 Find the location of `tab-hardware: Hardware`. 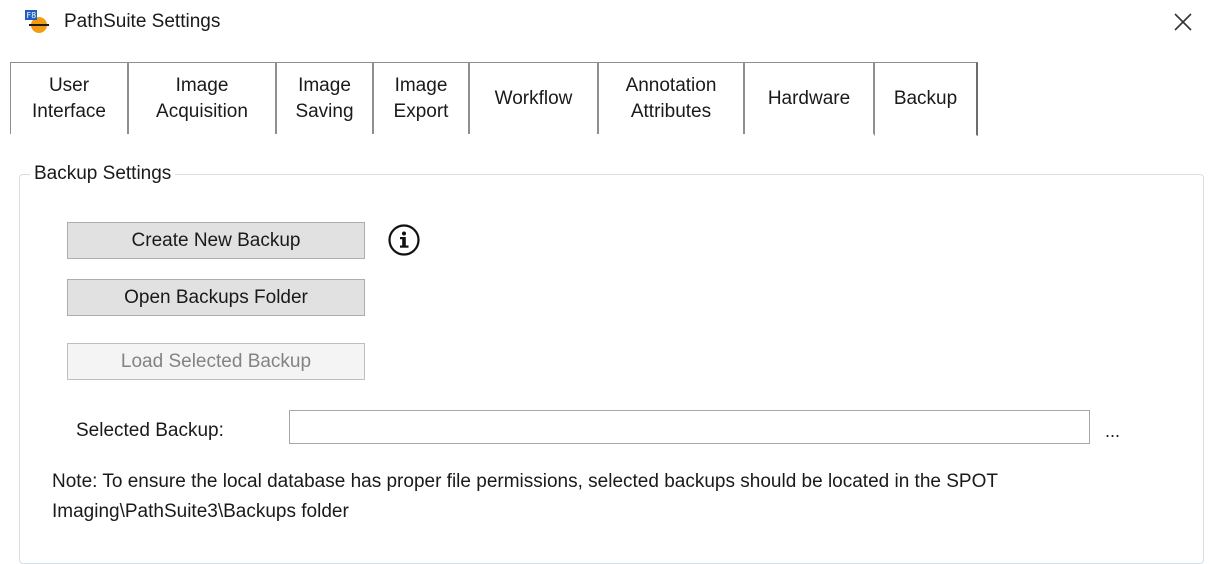

tab-hardware: Hardware is located at coordinates (809, 98).